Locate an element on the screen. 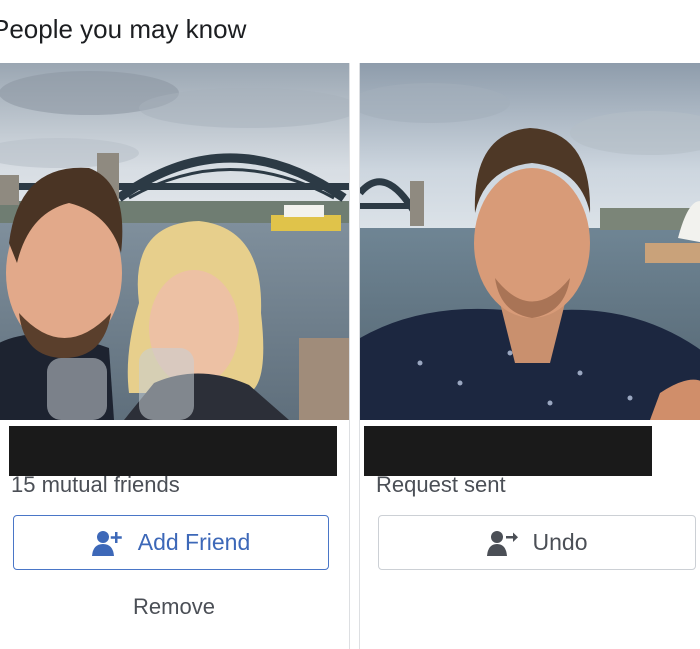 This screenshot has width=700, height=649. add-friend-icon is located at coordinates (107, 543).